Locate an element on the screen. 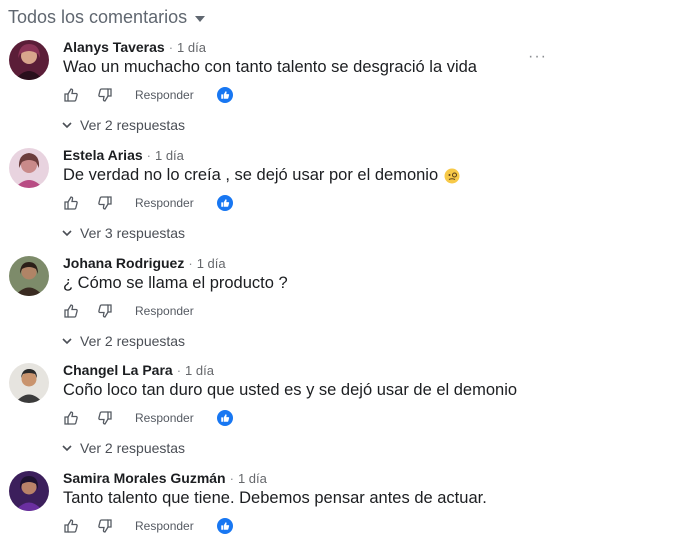 The height and width of the screenshot is (539, 680). view-replies-button: Ver 3 respuestas is located at coordinates (123, 233).